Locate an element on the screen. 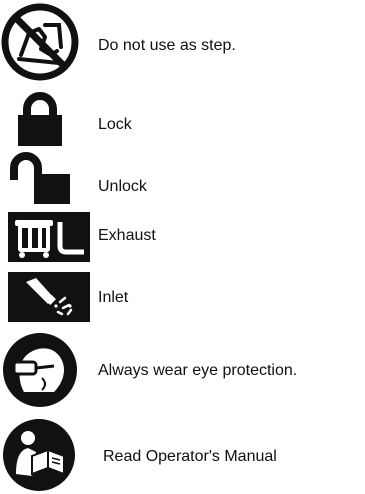  exhaust-icon is located at coordinates (49, 237).